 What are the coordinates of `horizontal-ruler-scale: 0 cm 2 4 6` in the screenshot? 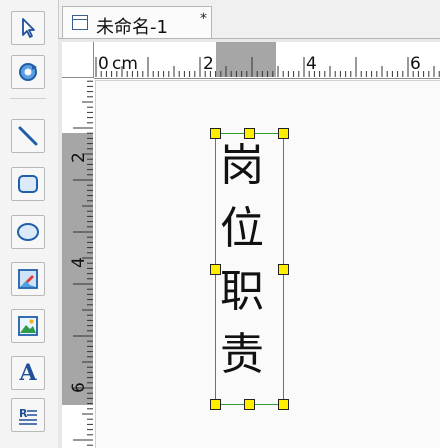 It's located at (252, 59).